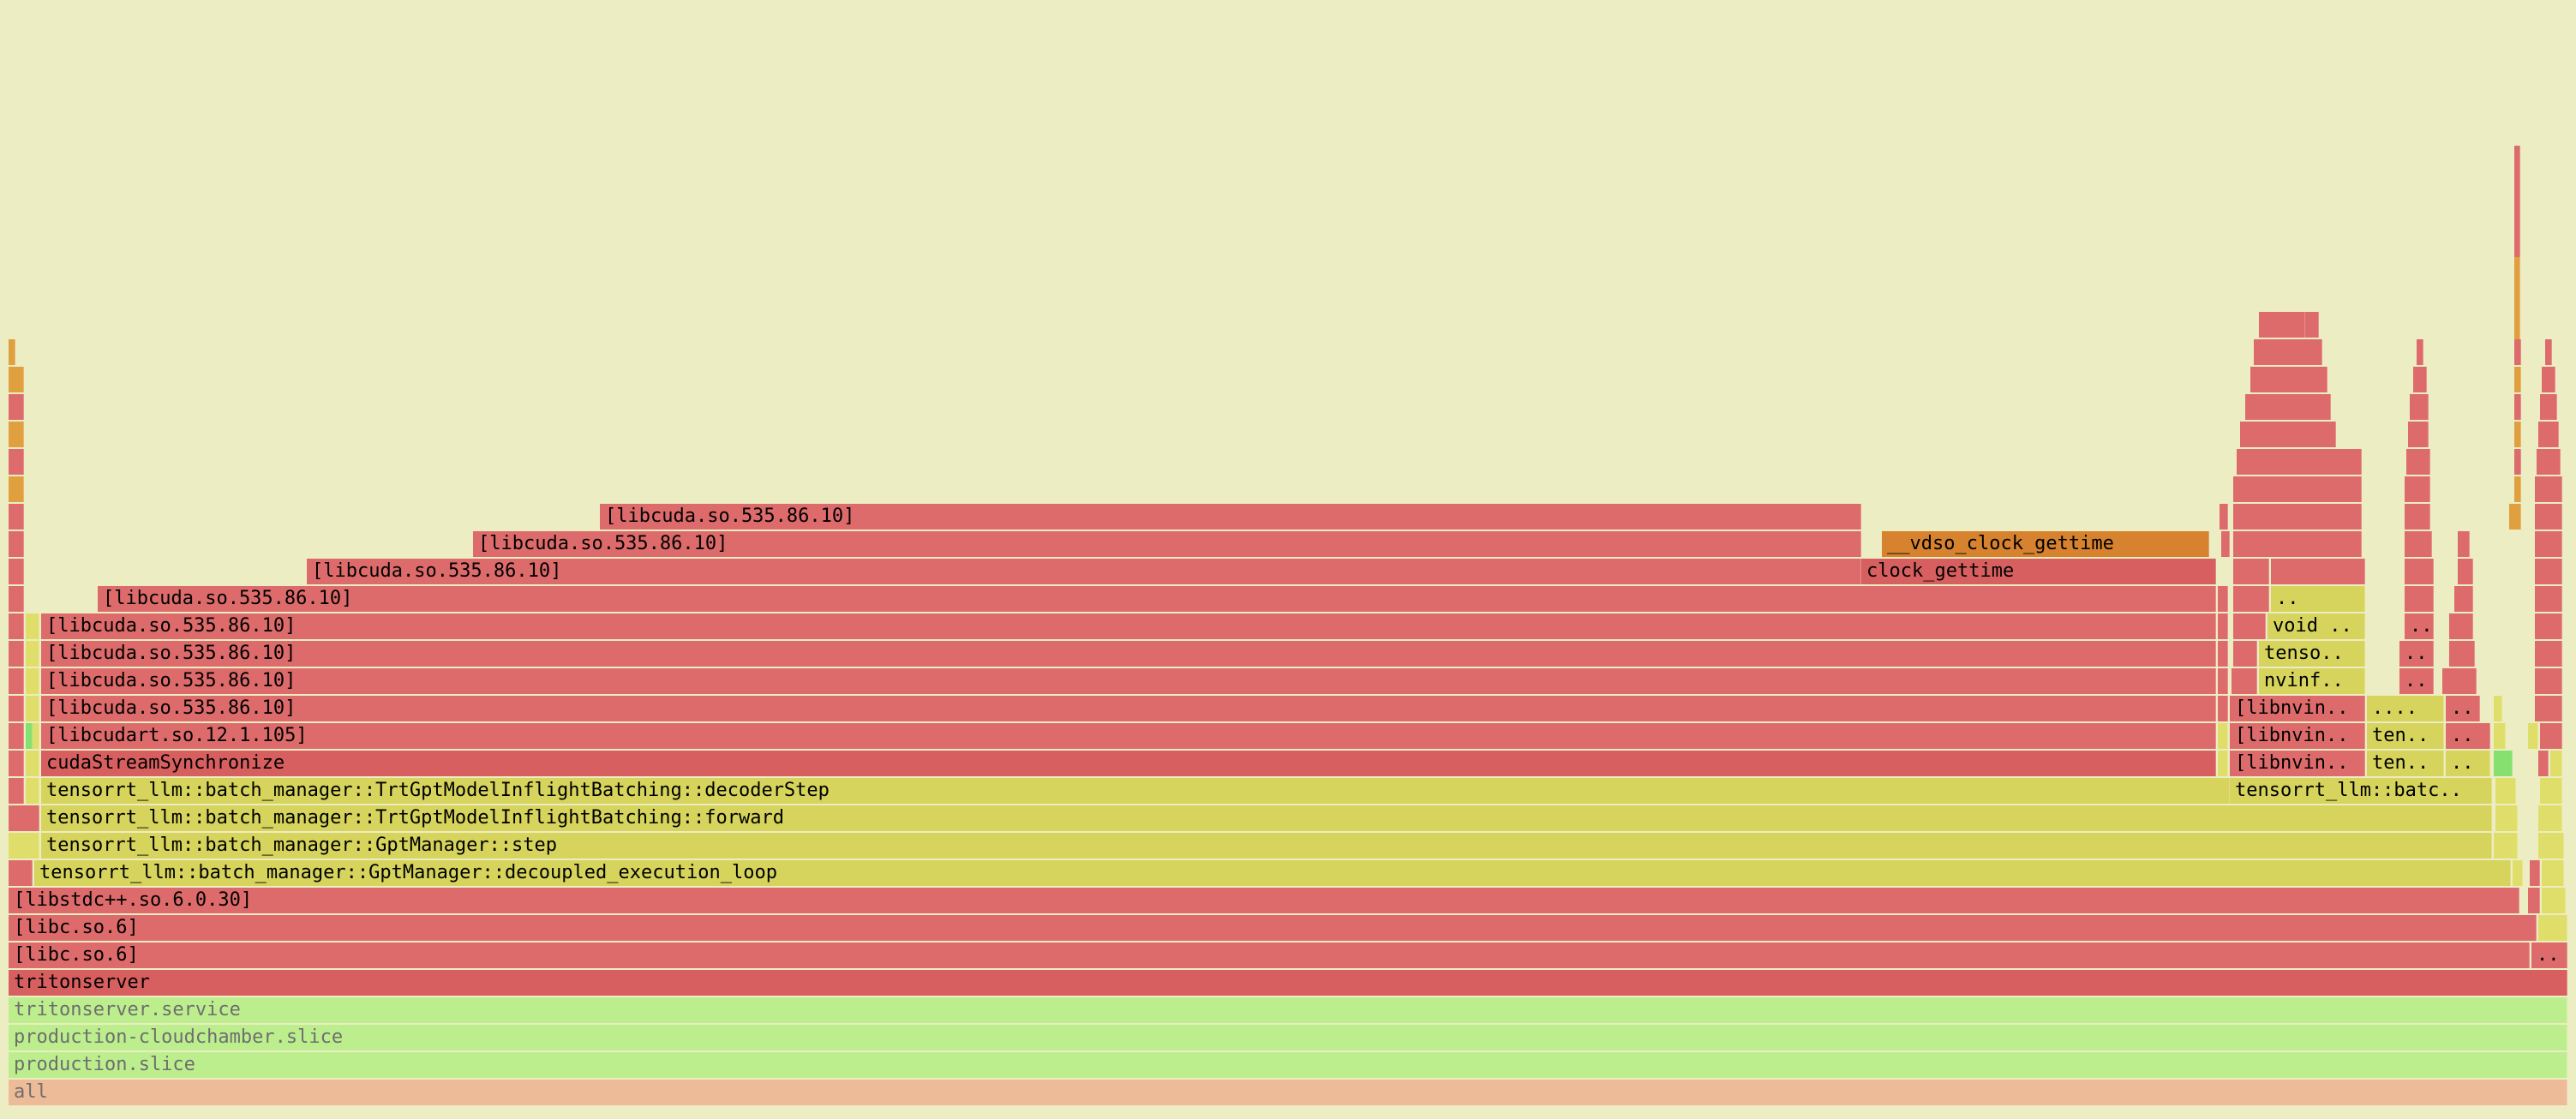  What do you see at coordinates (16, 571) in the screenshot?
I see `frame-lc6-left-a` at bounding box center [16, 571].